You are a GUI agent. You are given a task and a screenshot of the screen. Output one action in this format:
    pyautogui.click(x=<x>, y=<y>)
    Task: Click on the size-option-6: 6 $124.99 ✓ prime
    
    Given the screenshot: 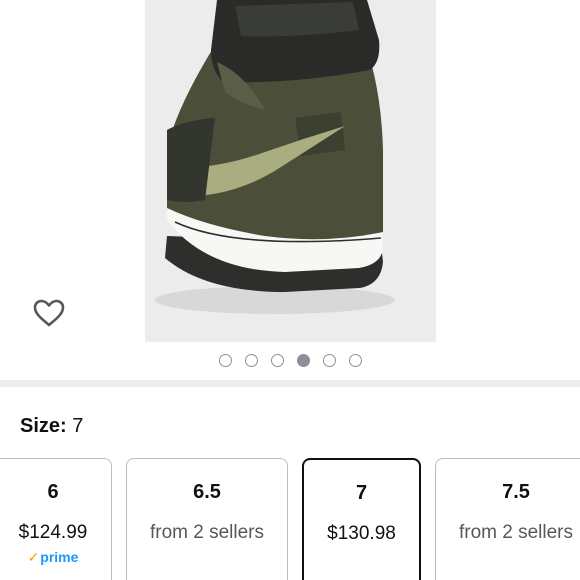 What is the action you would take?
    pyautogui.click(x=56, y=519)
    